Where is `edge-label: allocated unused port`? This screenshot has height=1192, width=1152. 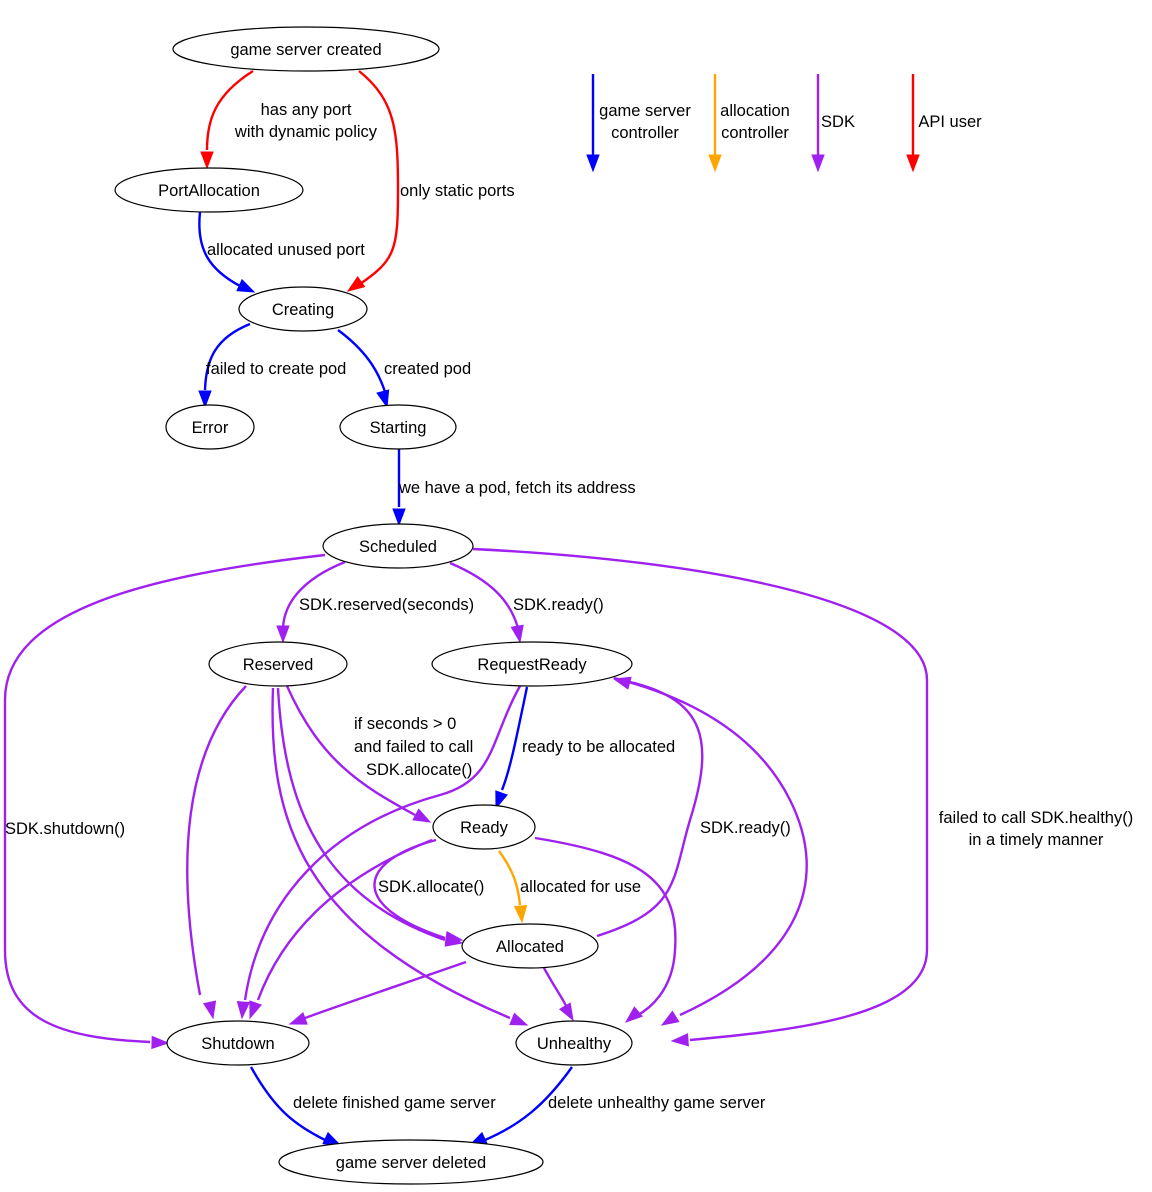
edge-label: allocated unused port is located at coordinates (286, 250).